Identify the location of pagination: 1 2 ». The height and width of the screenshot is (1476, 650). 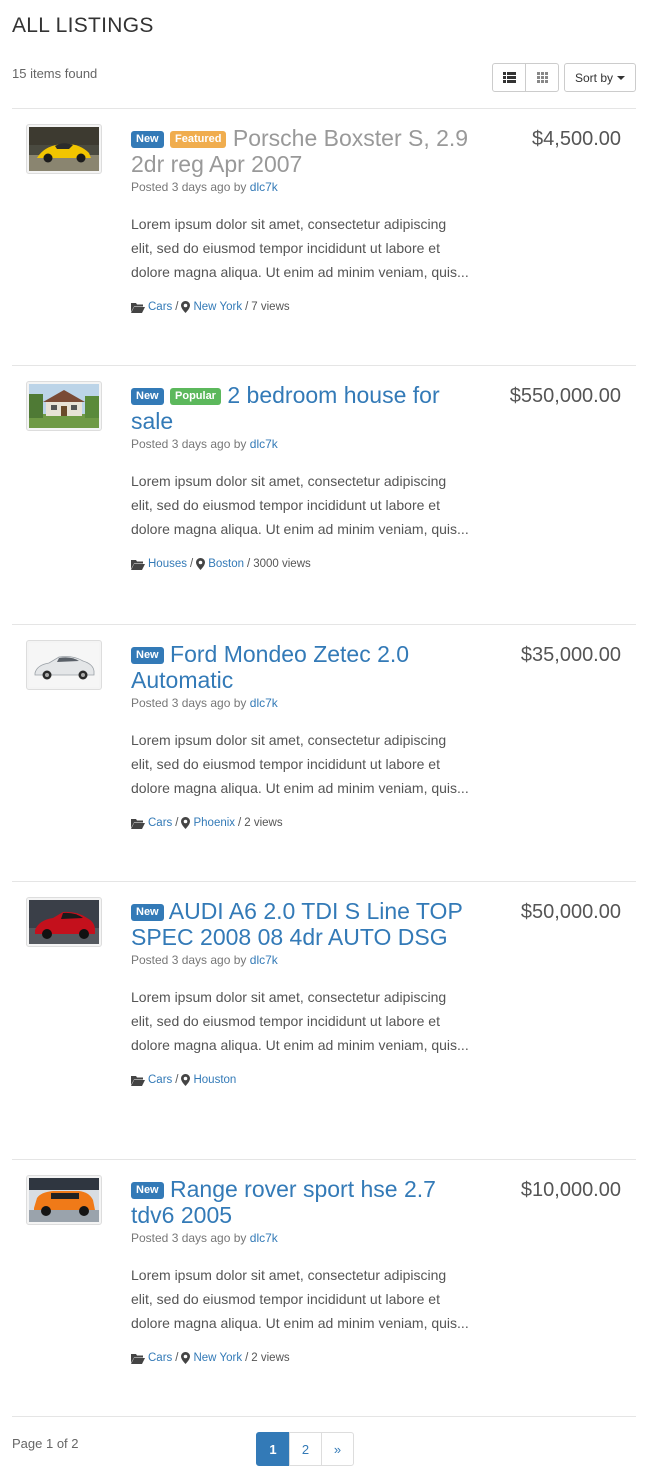
(305, 1449).